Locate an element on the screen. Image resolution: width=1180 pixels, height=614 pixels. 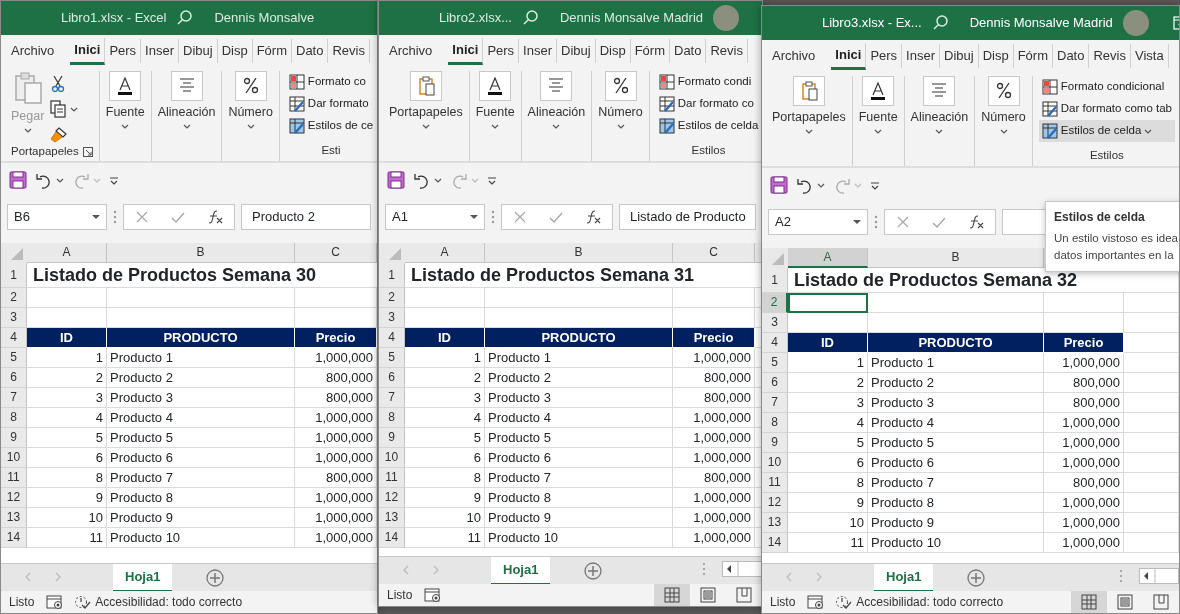
row-header: 1 is located at coordinates (392, 275).